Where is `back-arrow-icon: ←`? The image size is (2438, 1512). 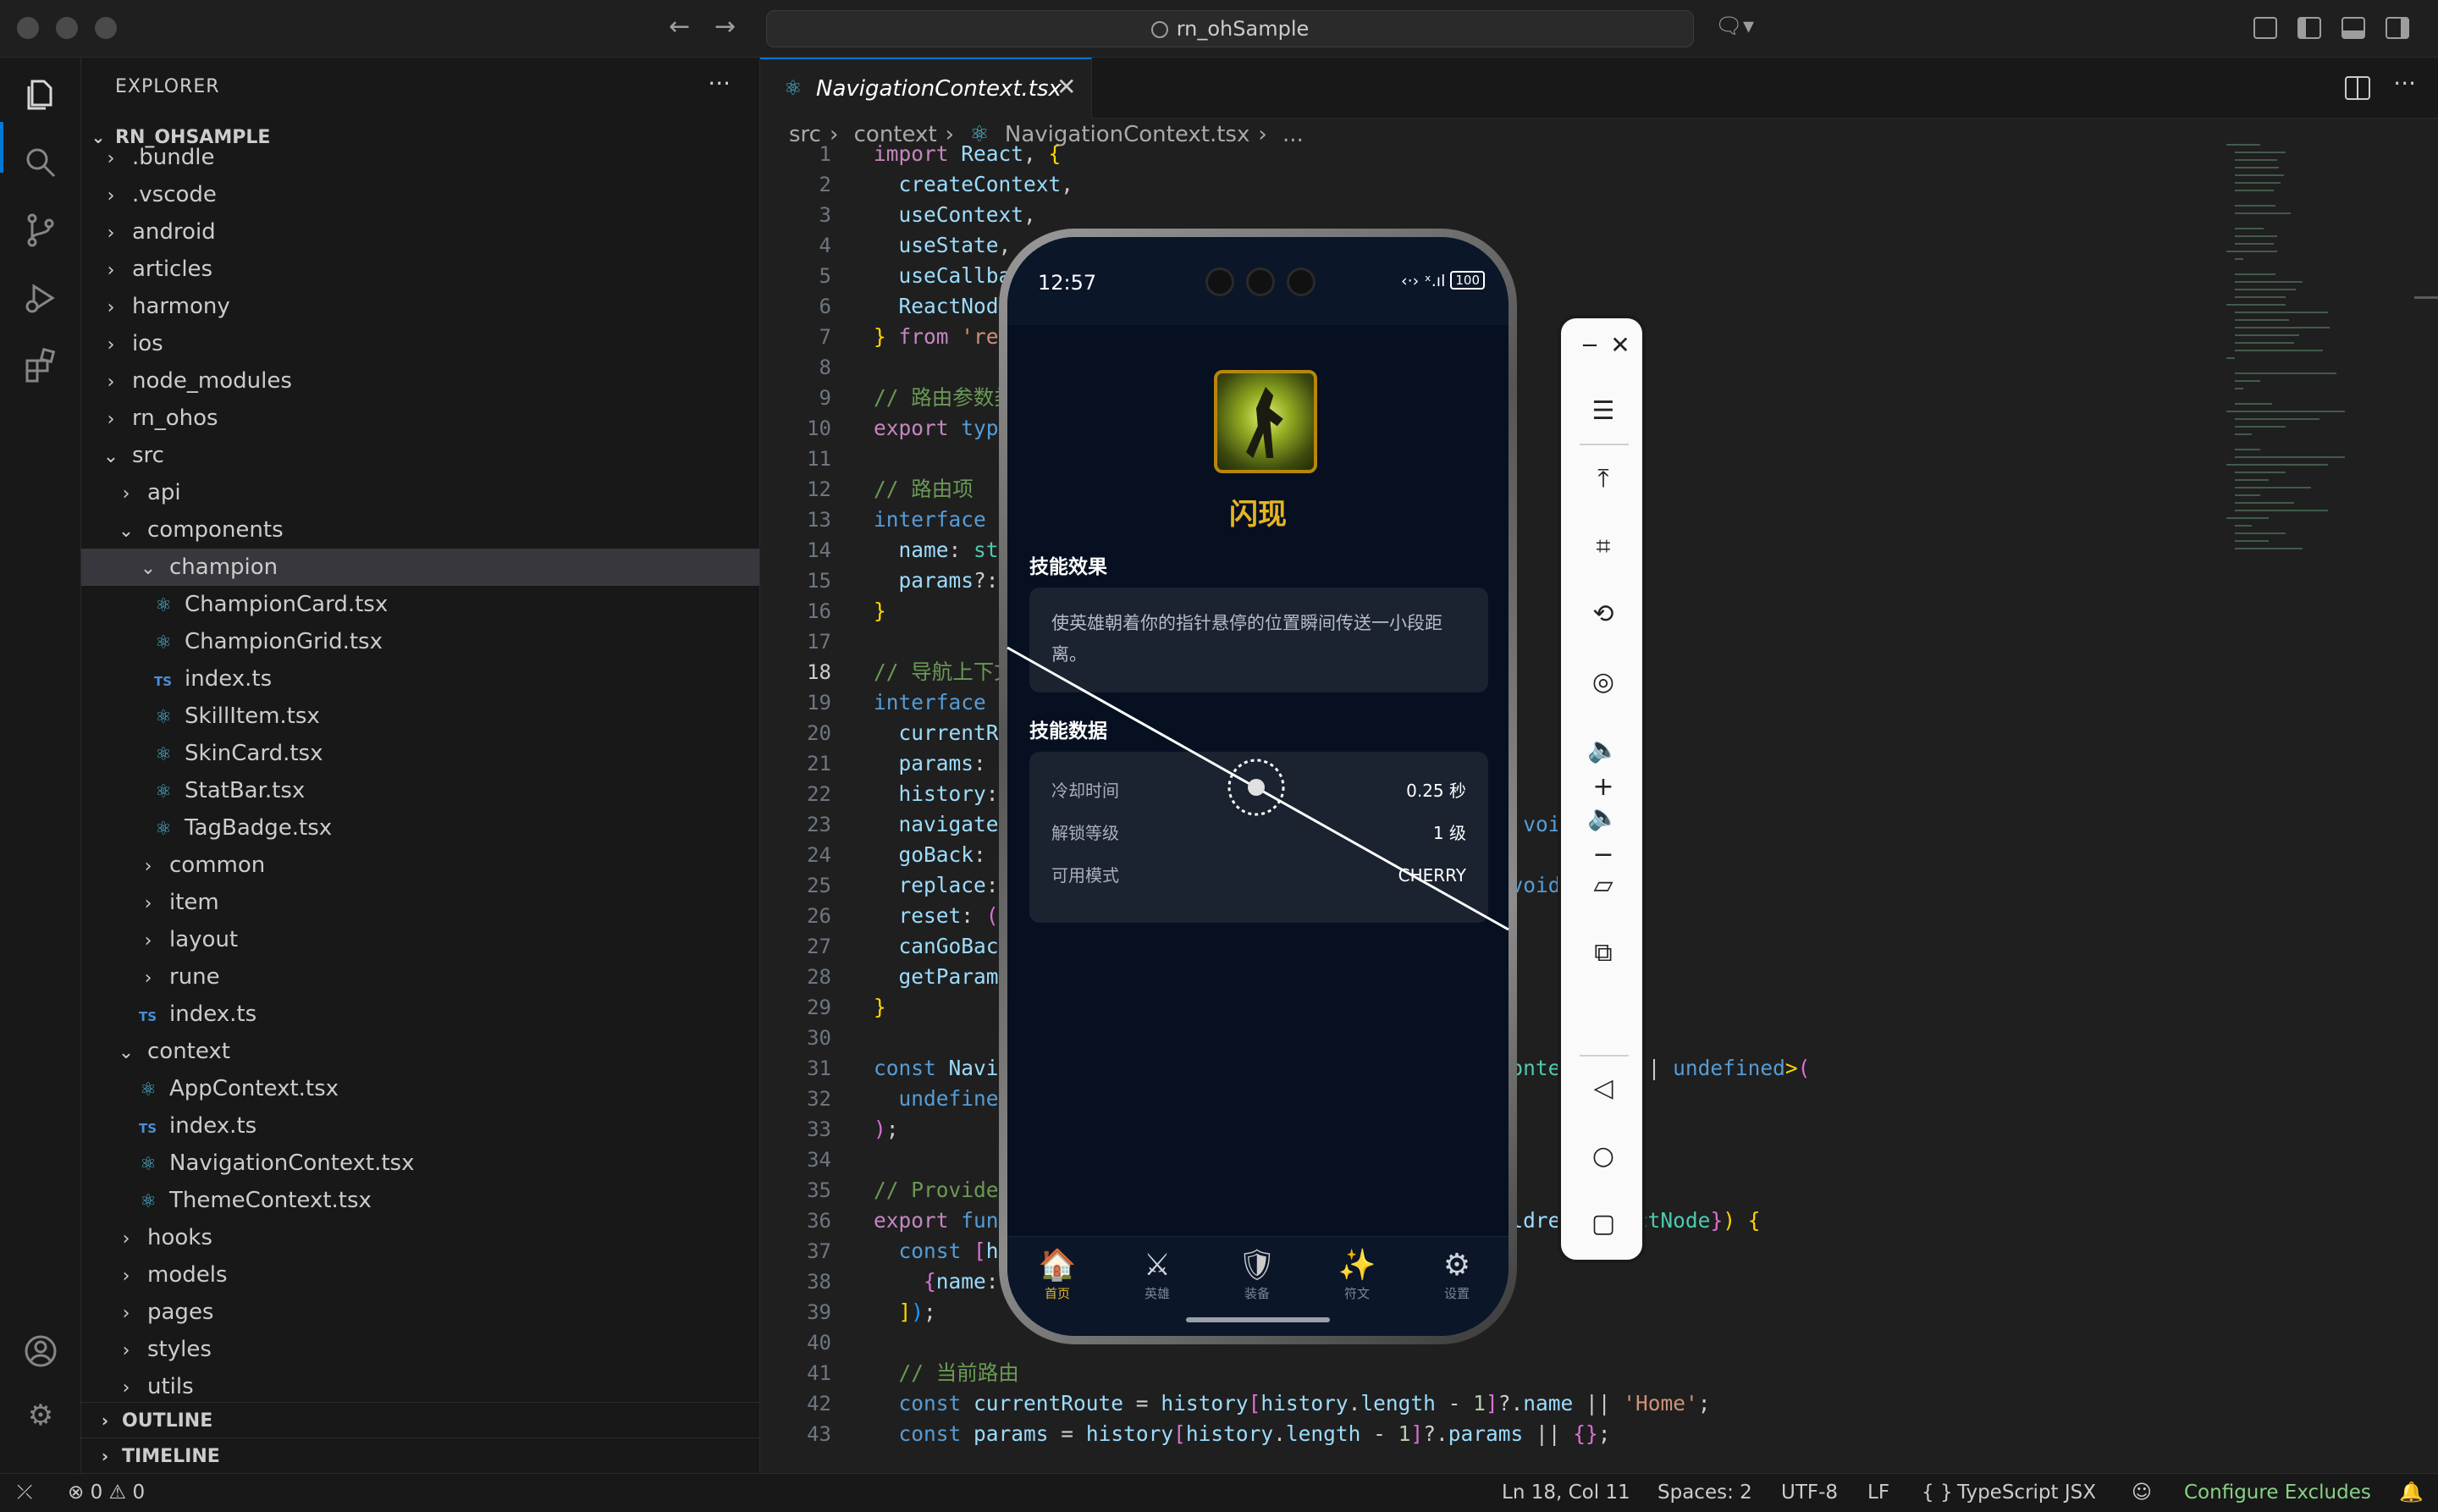 back-arrow-icon: ← is located at coordinates (679, 26).